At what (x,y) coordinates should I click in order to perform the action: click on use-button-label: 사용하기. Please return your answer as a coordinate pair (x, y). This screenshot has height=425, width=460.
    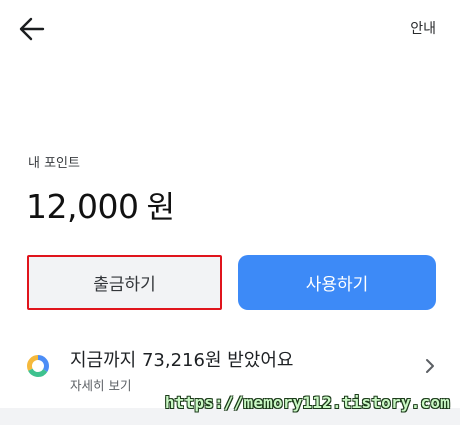
    Looking at the image, I should click on (337, 285).